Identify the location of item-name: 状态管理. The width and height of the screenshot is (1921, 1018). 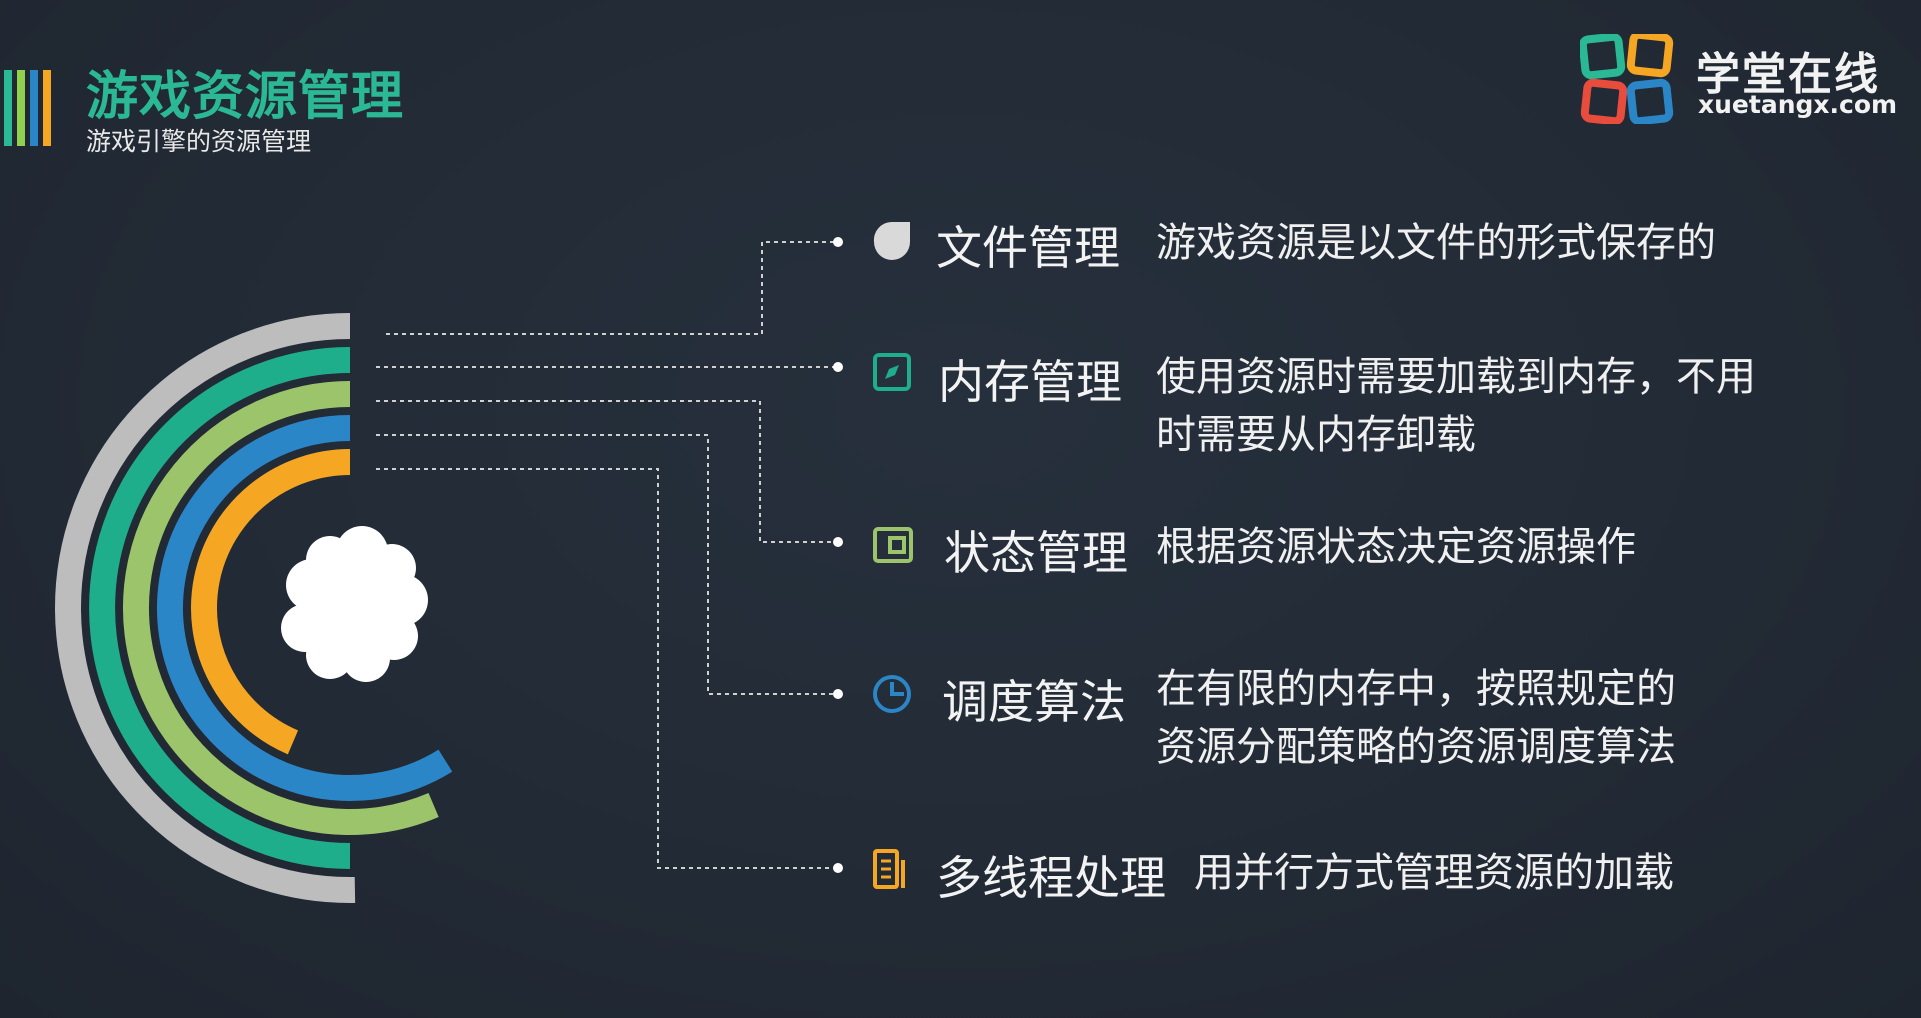
(1036, 553).